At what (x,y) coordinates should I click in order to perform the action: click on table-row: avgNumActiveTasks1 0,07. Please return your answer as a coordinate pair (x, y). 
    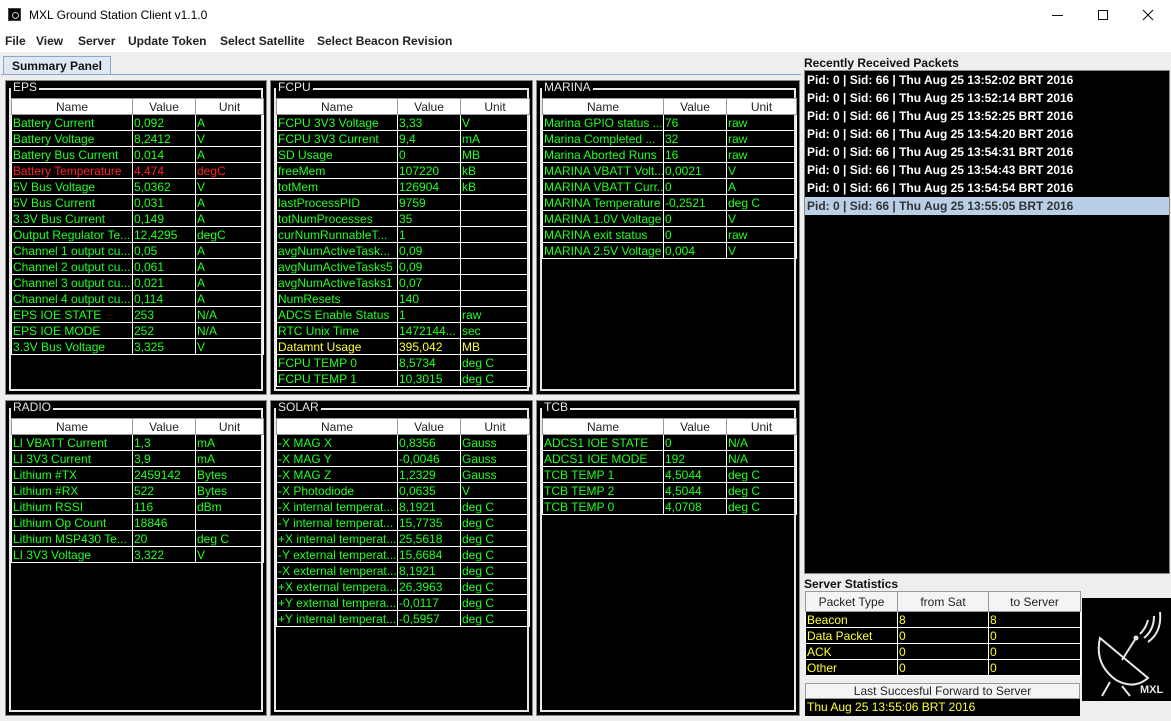
    Looking at the image, I should click on (403, 282).